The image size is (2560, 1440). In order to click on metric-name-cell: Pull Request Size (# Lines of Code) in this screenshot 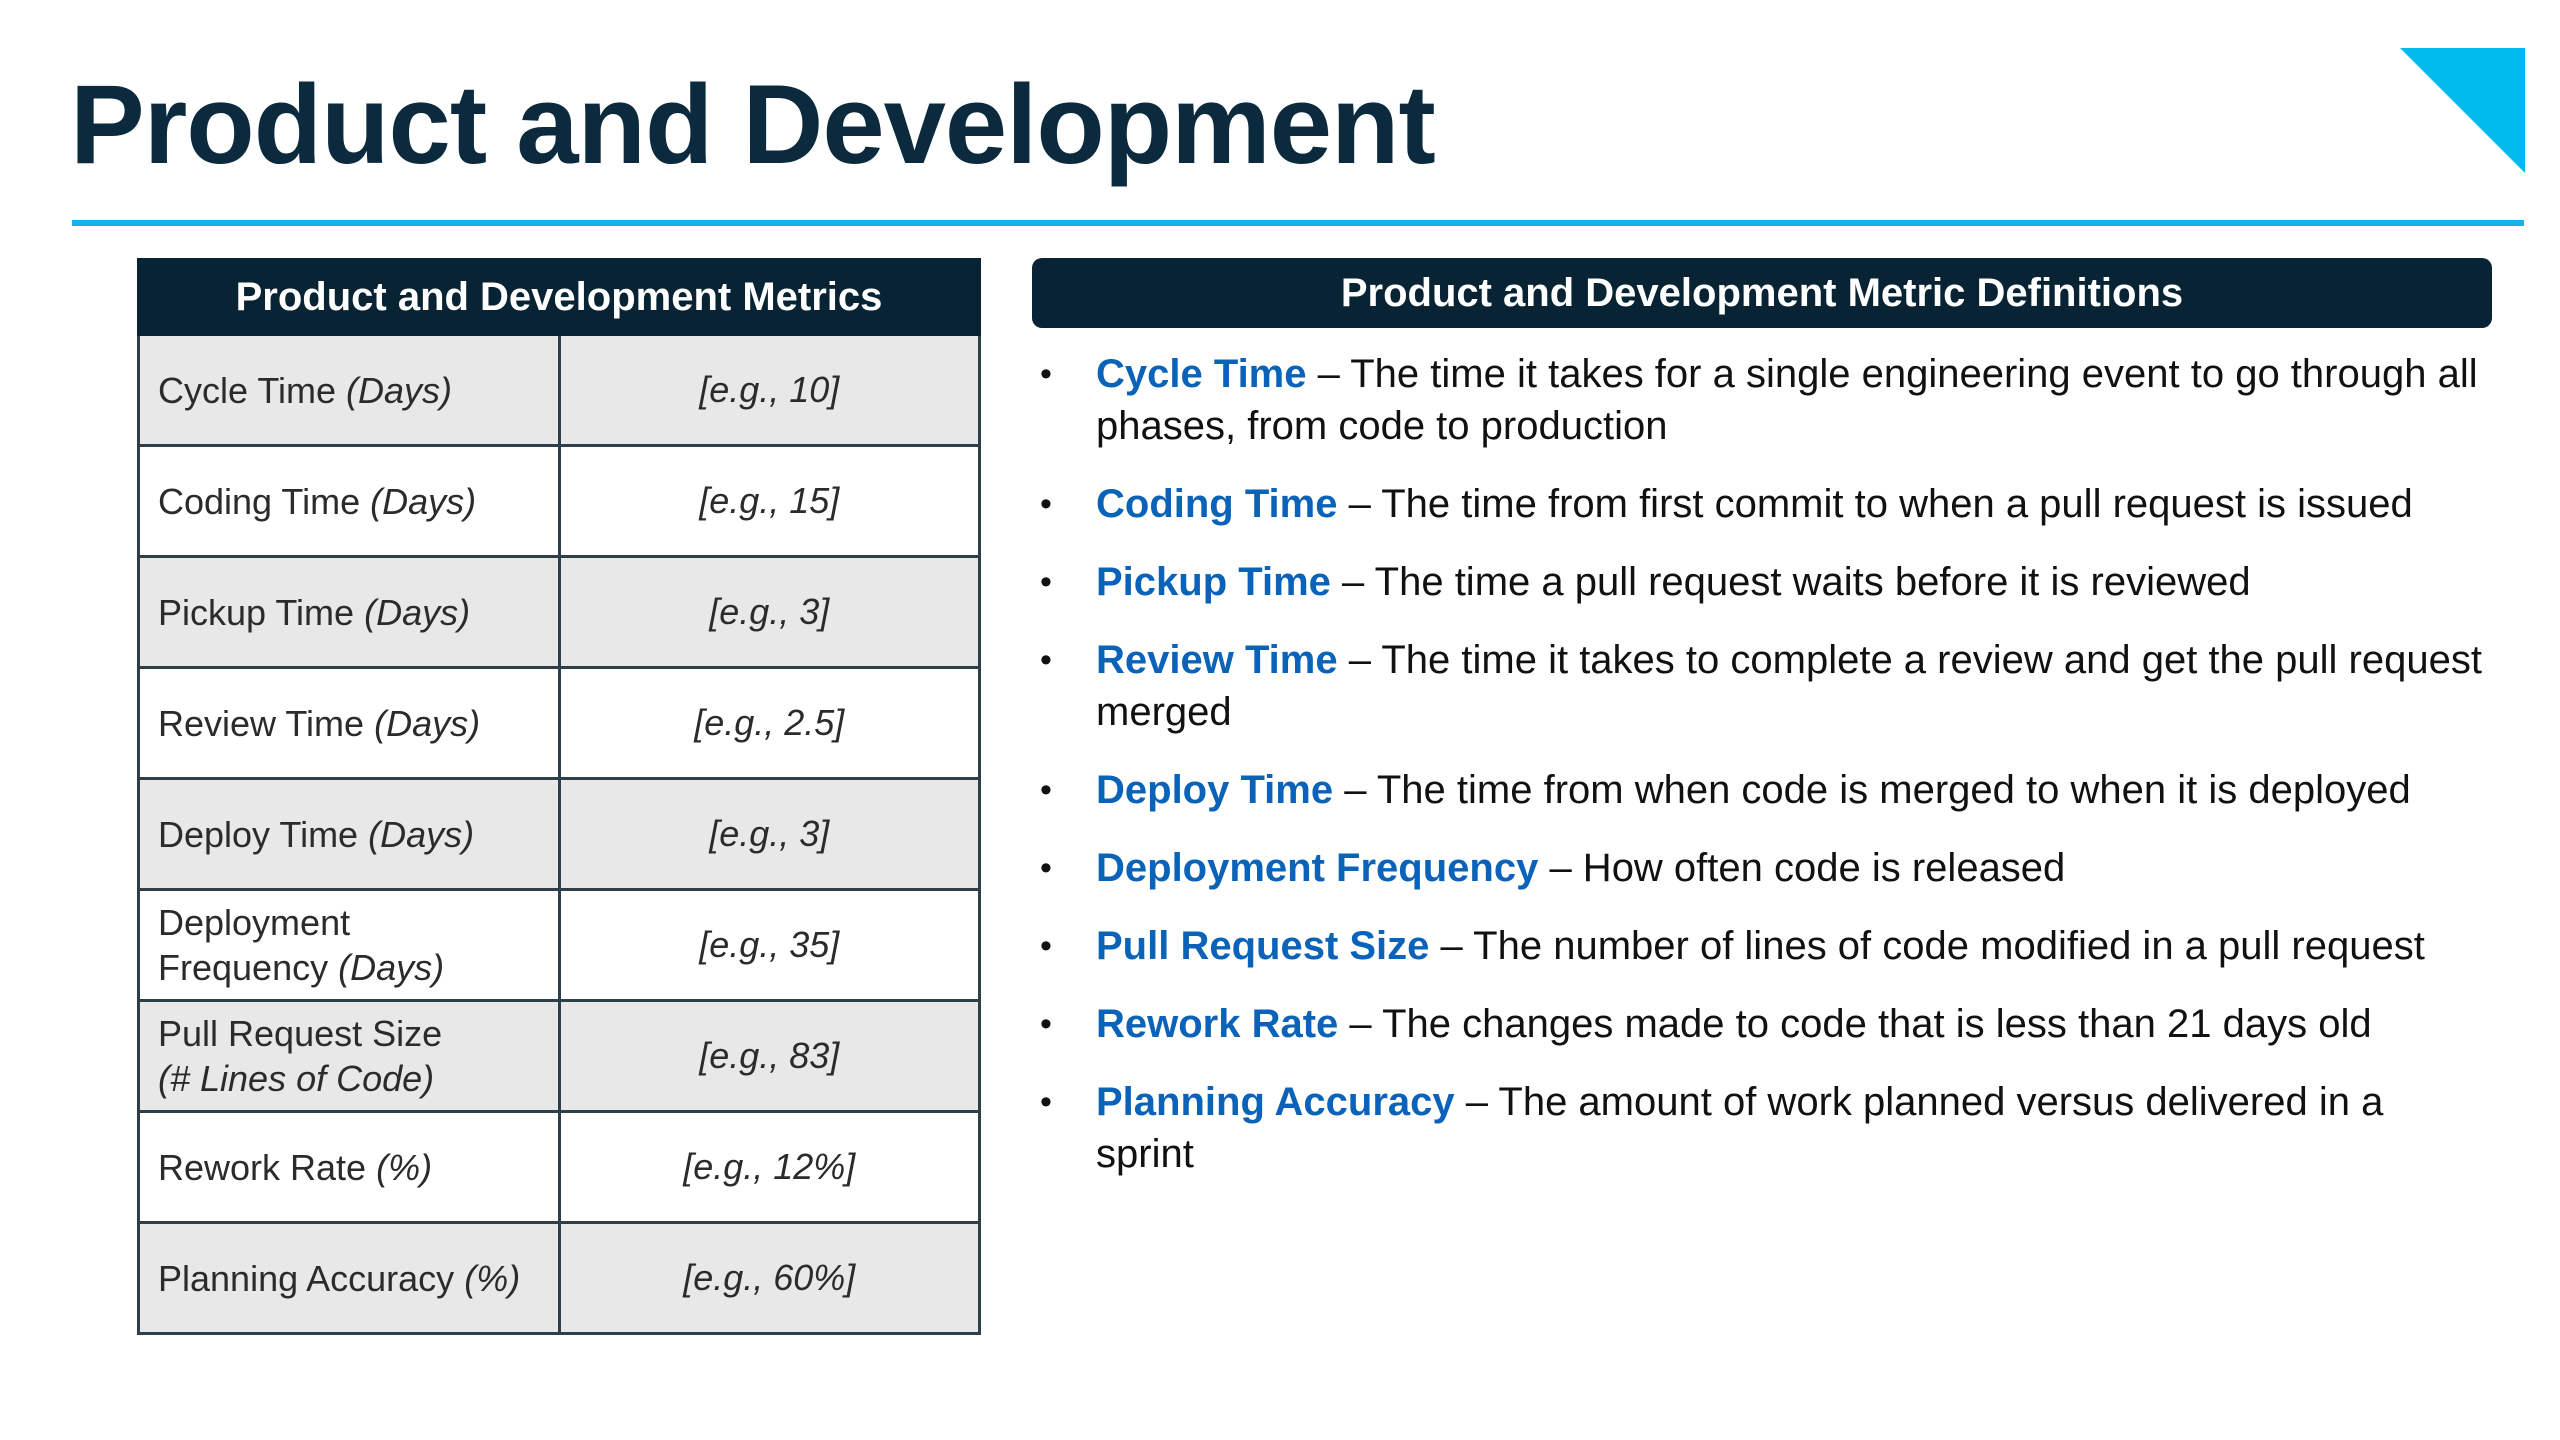, I will do `click(349, 1056)`.